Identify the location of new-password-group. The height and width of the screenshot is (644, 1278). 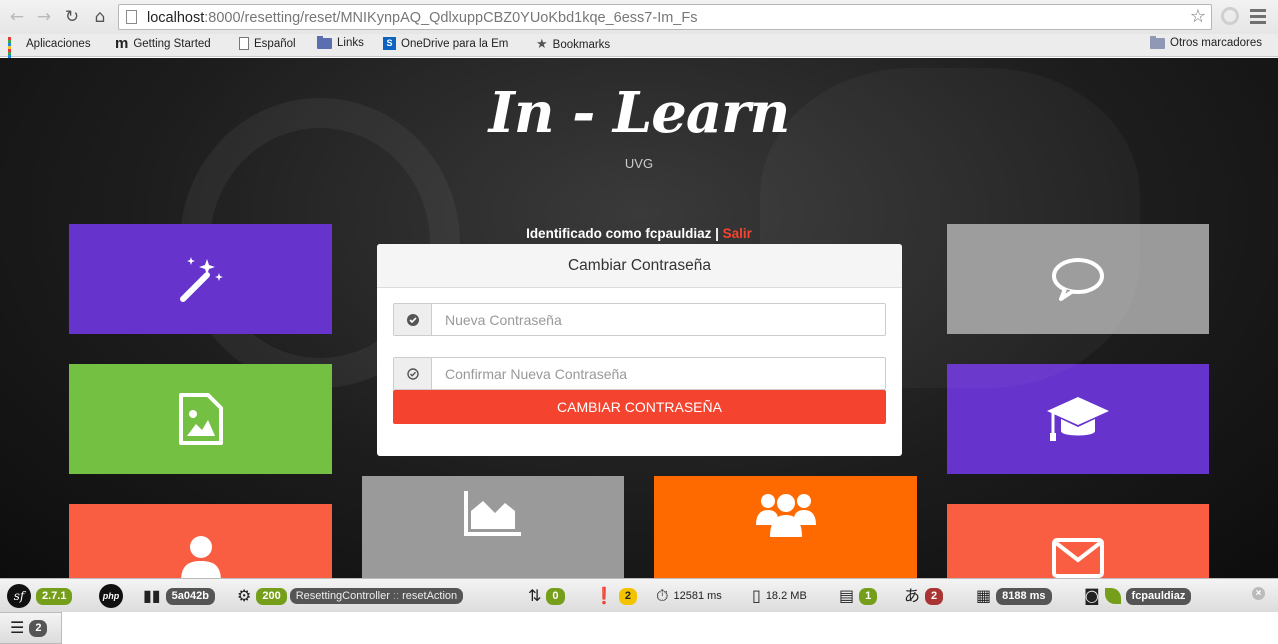
(639, 319).